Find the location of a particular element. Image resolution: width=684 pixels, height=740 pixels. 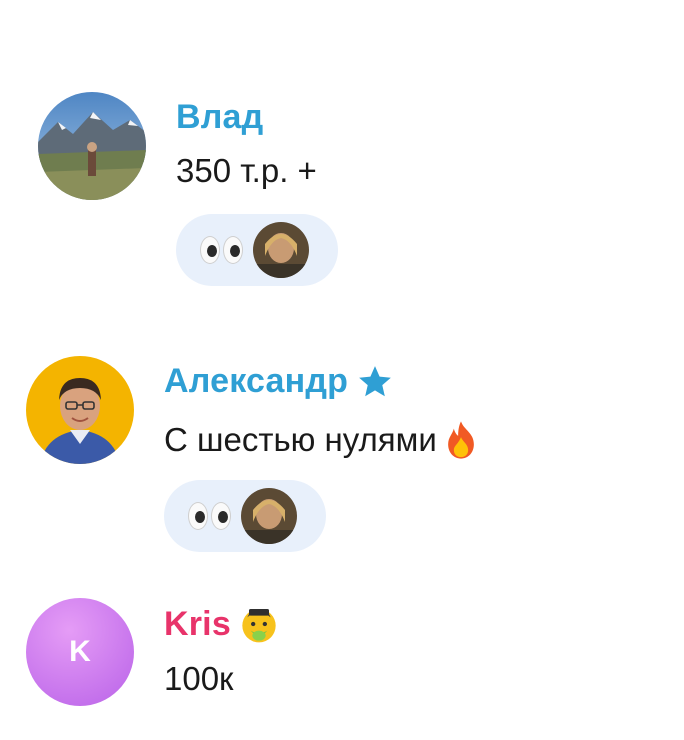

avatar-kris: K is located at coordinates (80, 652).